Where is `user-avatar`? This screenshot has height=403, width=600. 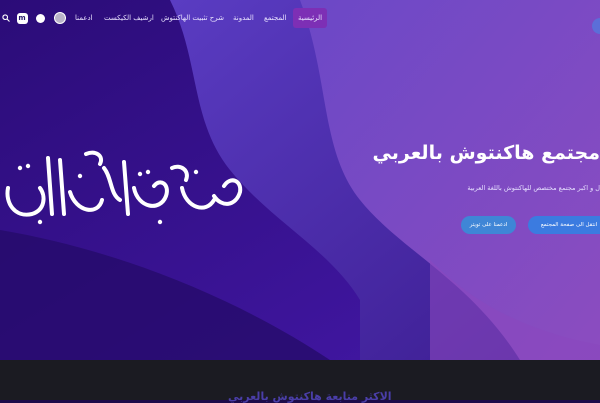 user-avatar is located at coordinates (60, 18).